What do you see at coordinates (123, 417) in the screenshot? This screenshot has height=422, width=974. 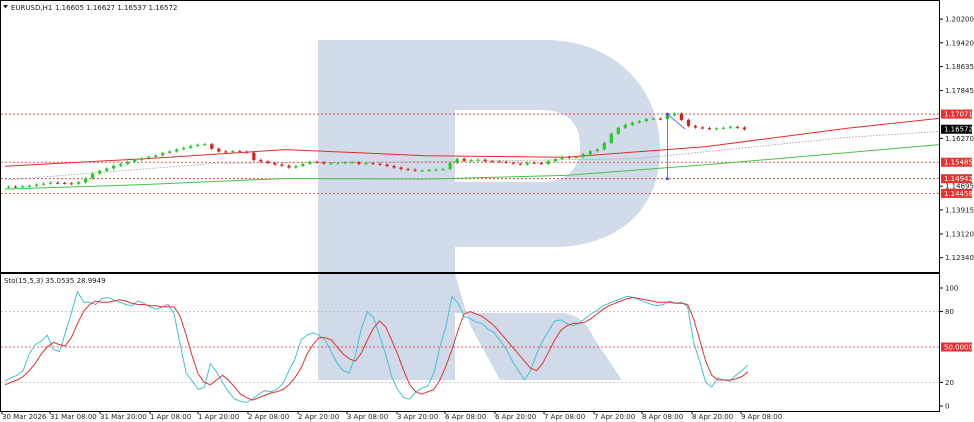 I see `time-tick-label: 31 Mar 20:00` at bounding box center [123, 417].